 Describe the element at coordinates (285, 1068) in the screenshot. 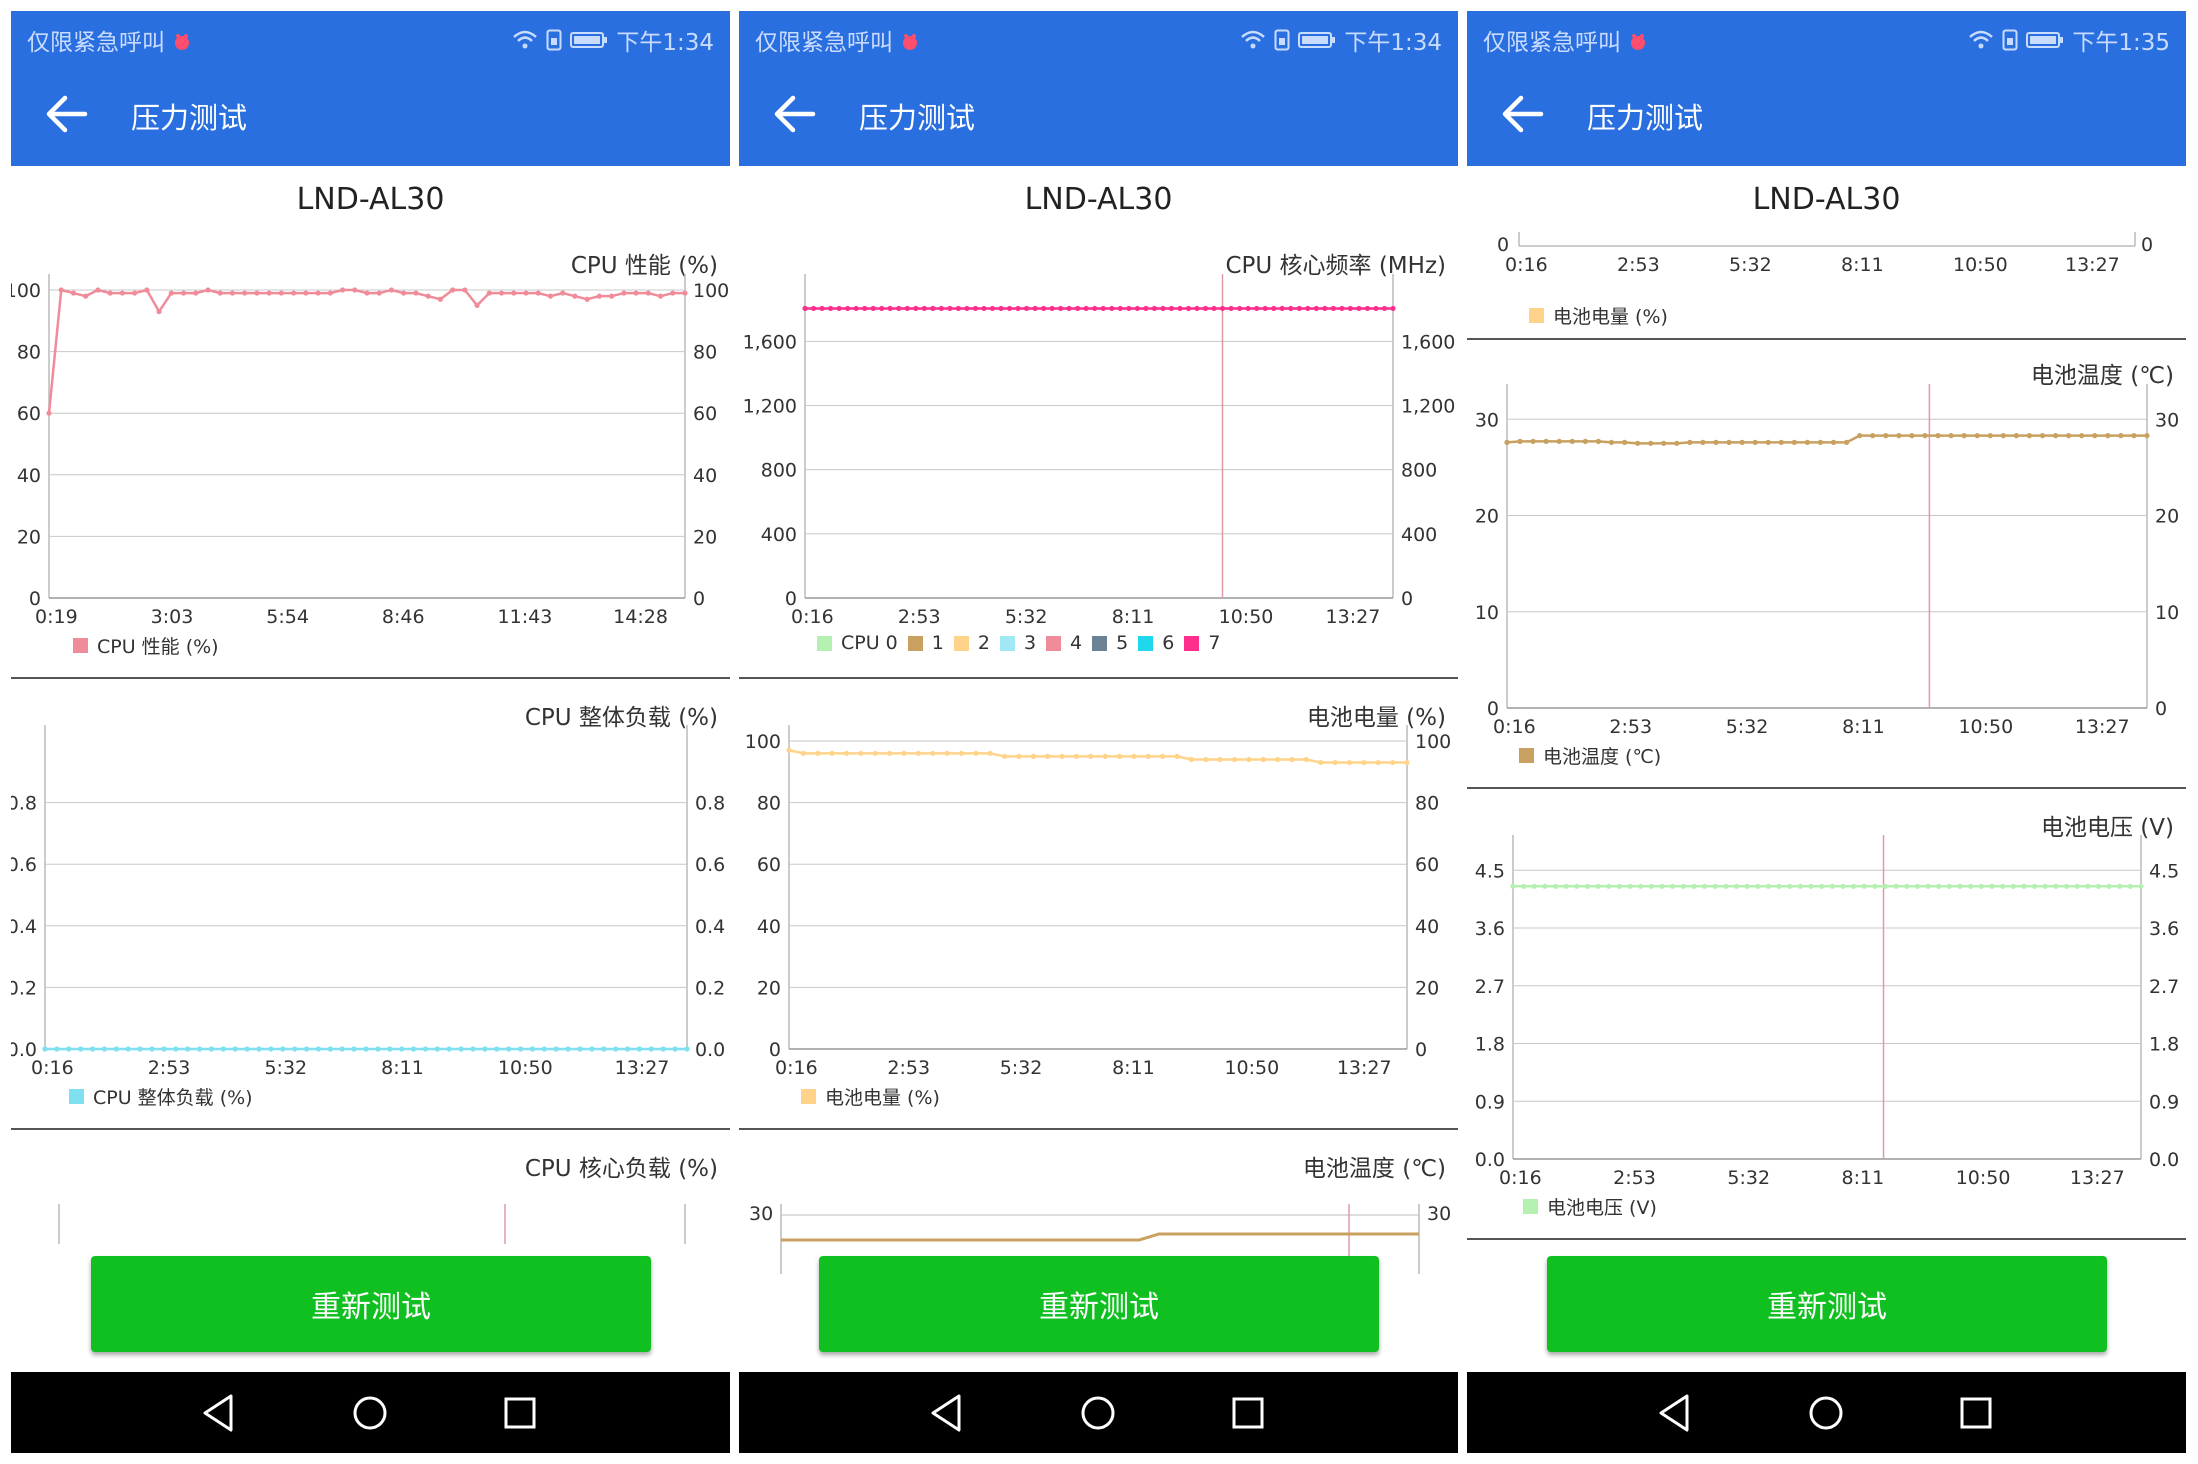

I see `x-tick-label: 5:32` at that location.